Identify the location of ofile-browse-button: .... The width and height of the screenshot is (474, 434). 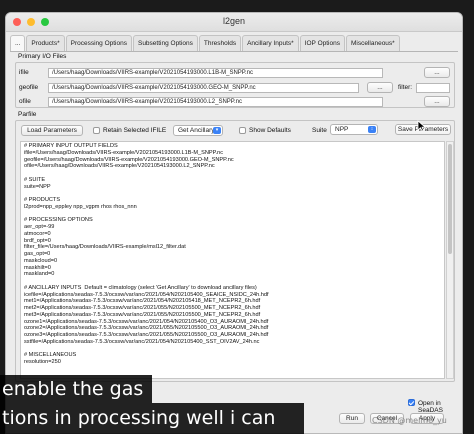
(437, 101).